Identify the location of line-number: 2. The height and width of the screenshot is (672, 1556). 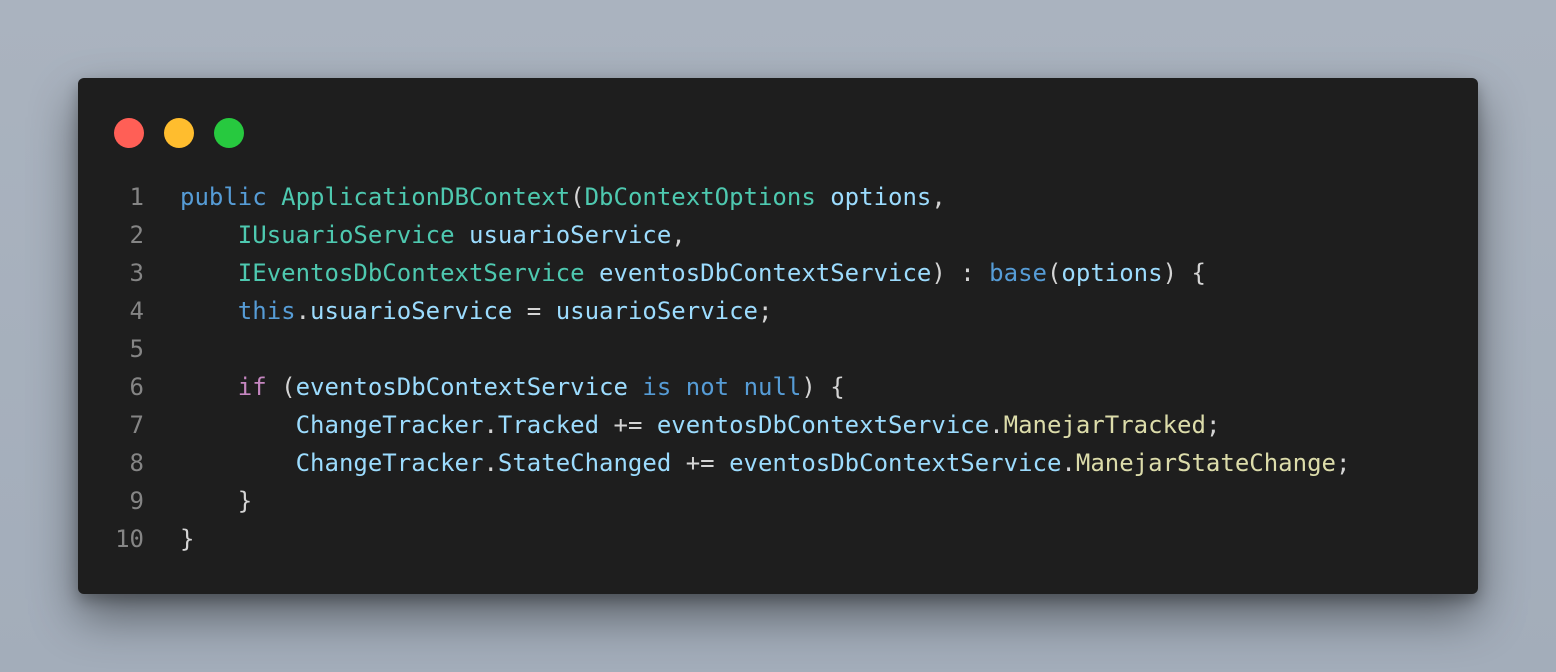
(136, 235).